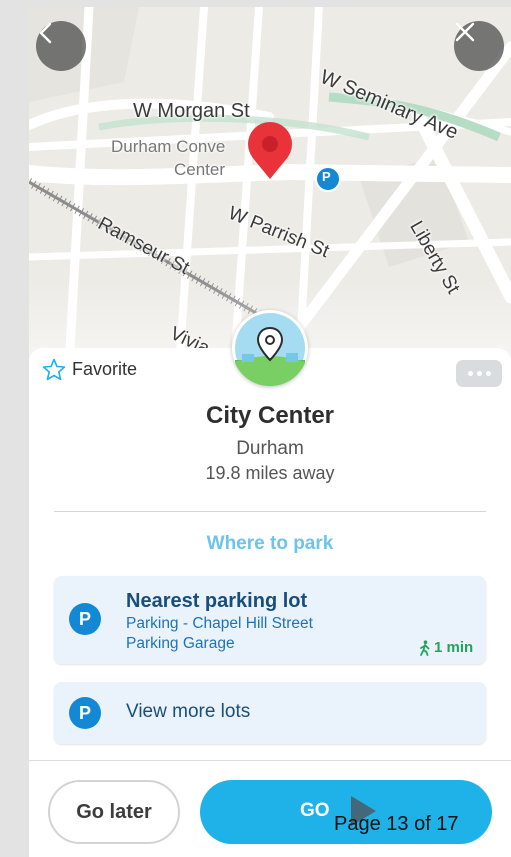 This screenshot has height=857, width=511. I want to click on place-distance: 19.8 miles away, so click(270, 473).